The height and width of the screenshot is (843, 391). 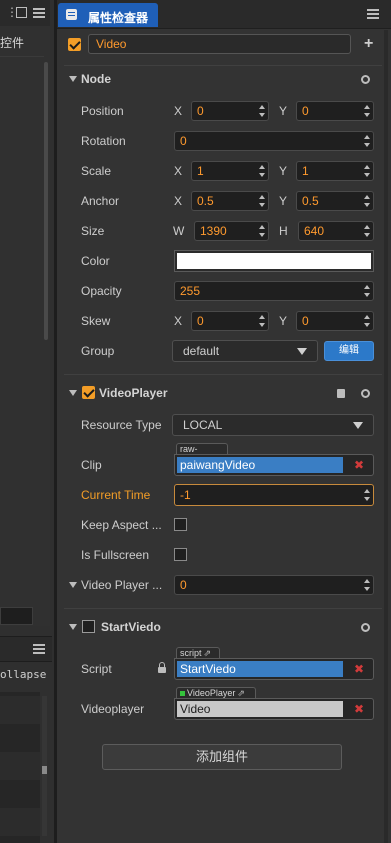 What do you see at coordinates (335, 111) in the screenshot?
I see `position-y-input: 0` at bounding box center [335, 111].